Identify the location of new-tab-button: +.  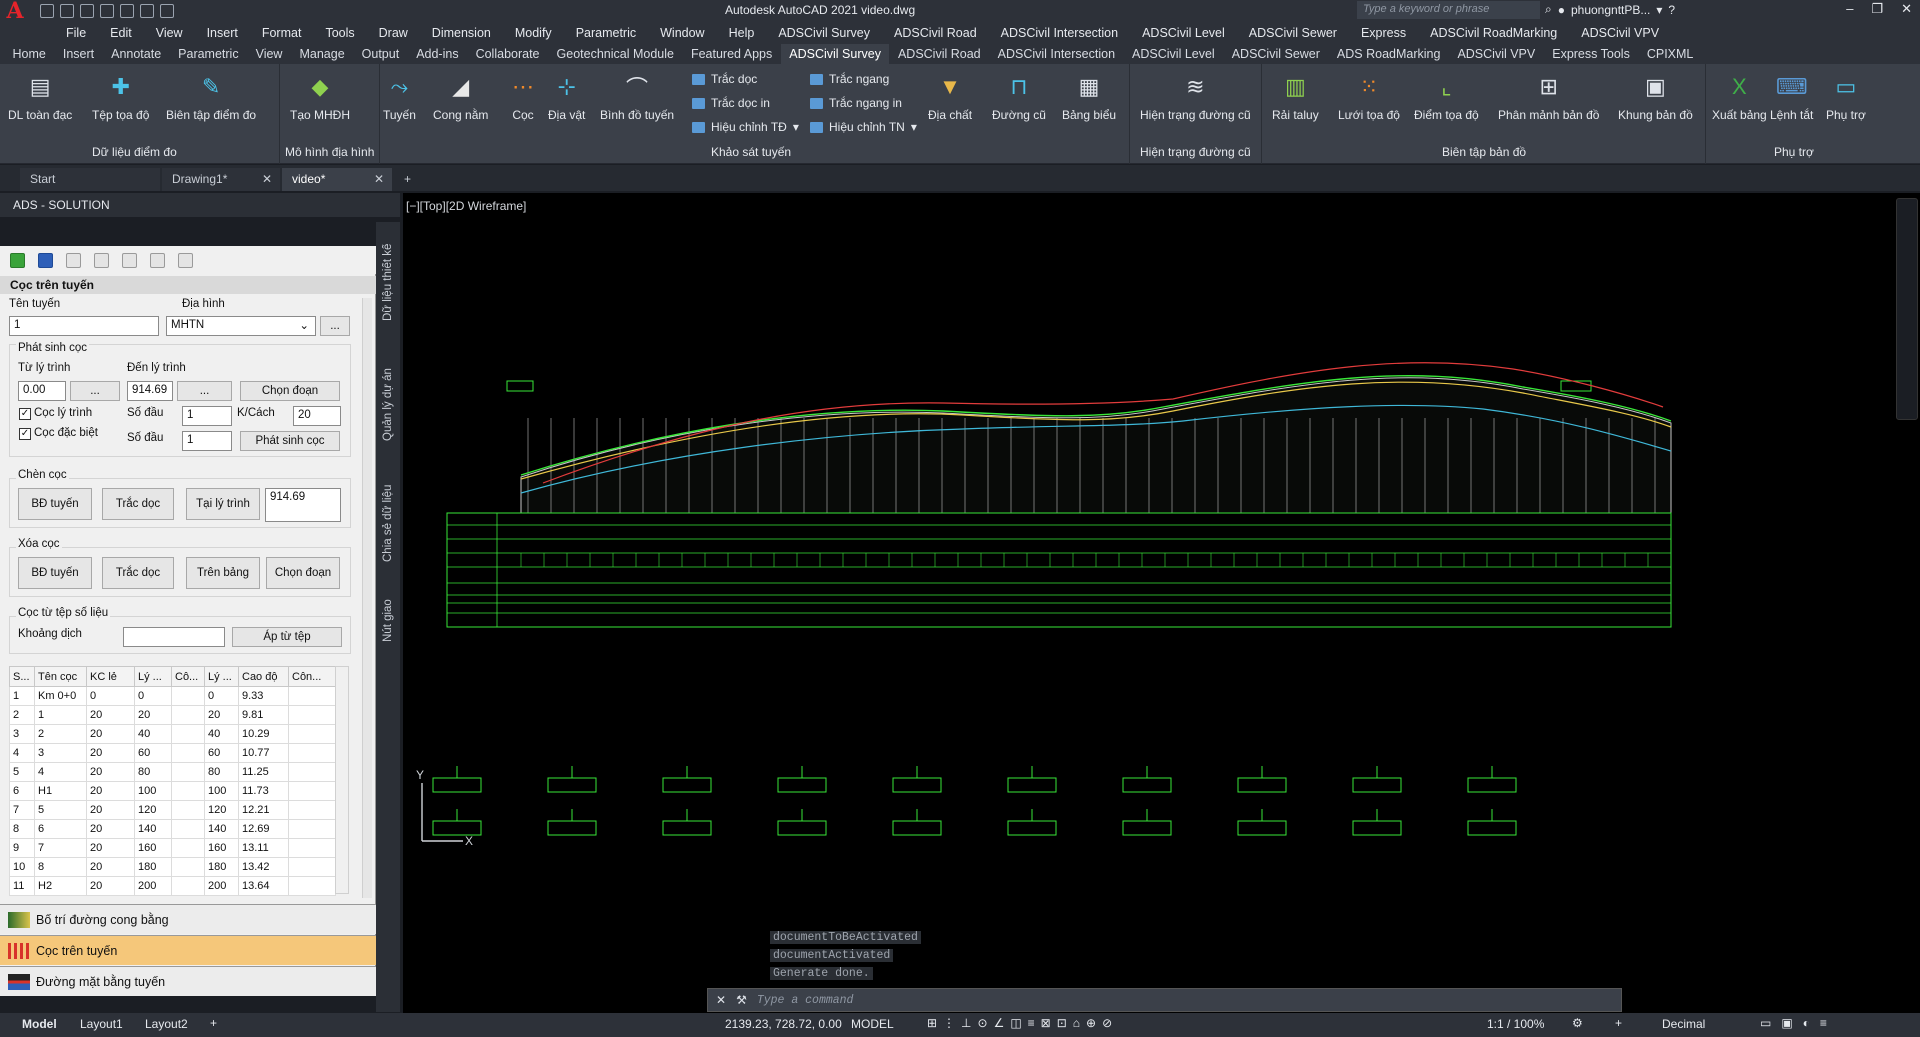
(407, 179).